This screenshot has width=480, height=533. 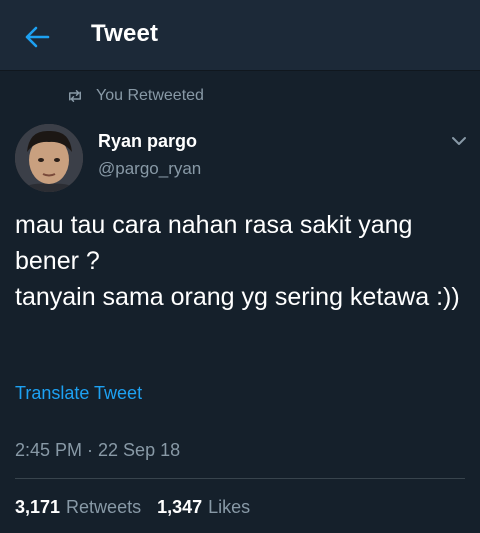 I want to click on chevron-down-icon, so click(x=459, y=141).